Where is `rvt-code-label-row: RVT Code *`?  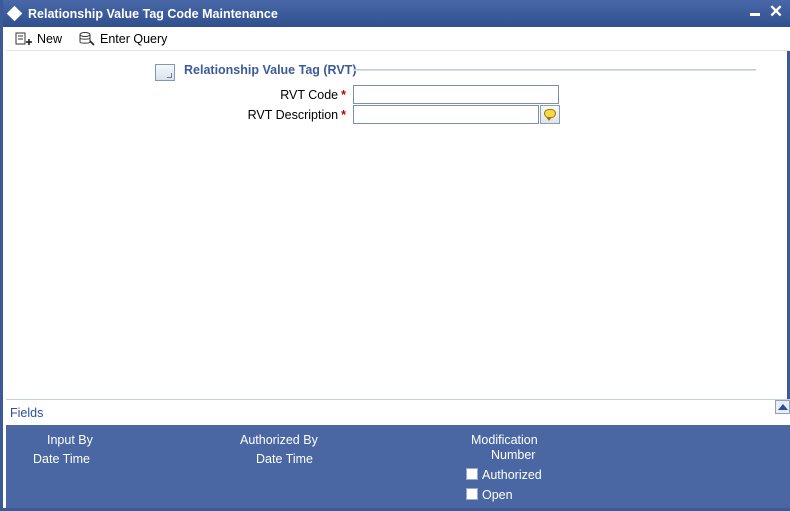
rvt-code-label-row: RVT Code * is located at coordinates (246, 95).